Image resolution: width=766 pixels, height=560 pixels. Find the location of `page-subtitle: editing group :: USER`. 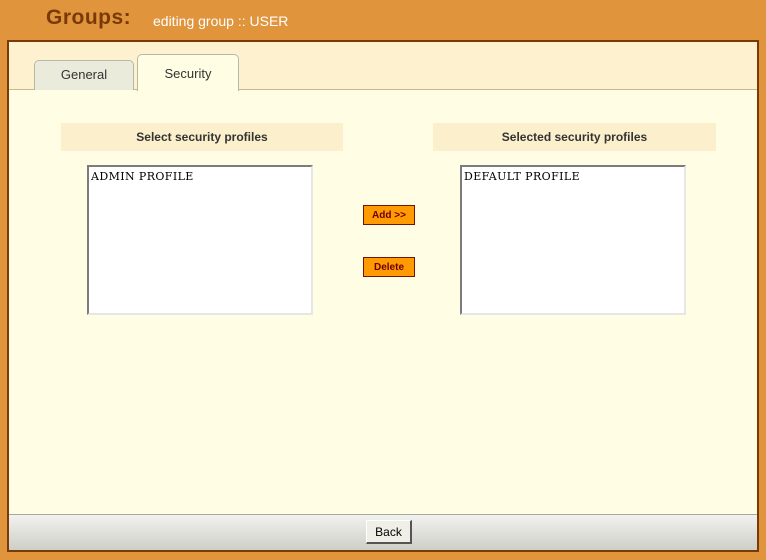

page-subtitle: editing group :: USER is located at coordinates (221, 21).